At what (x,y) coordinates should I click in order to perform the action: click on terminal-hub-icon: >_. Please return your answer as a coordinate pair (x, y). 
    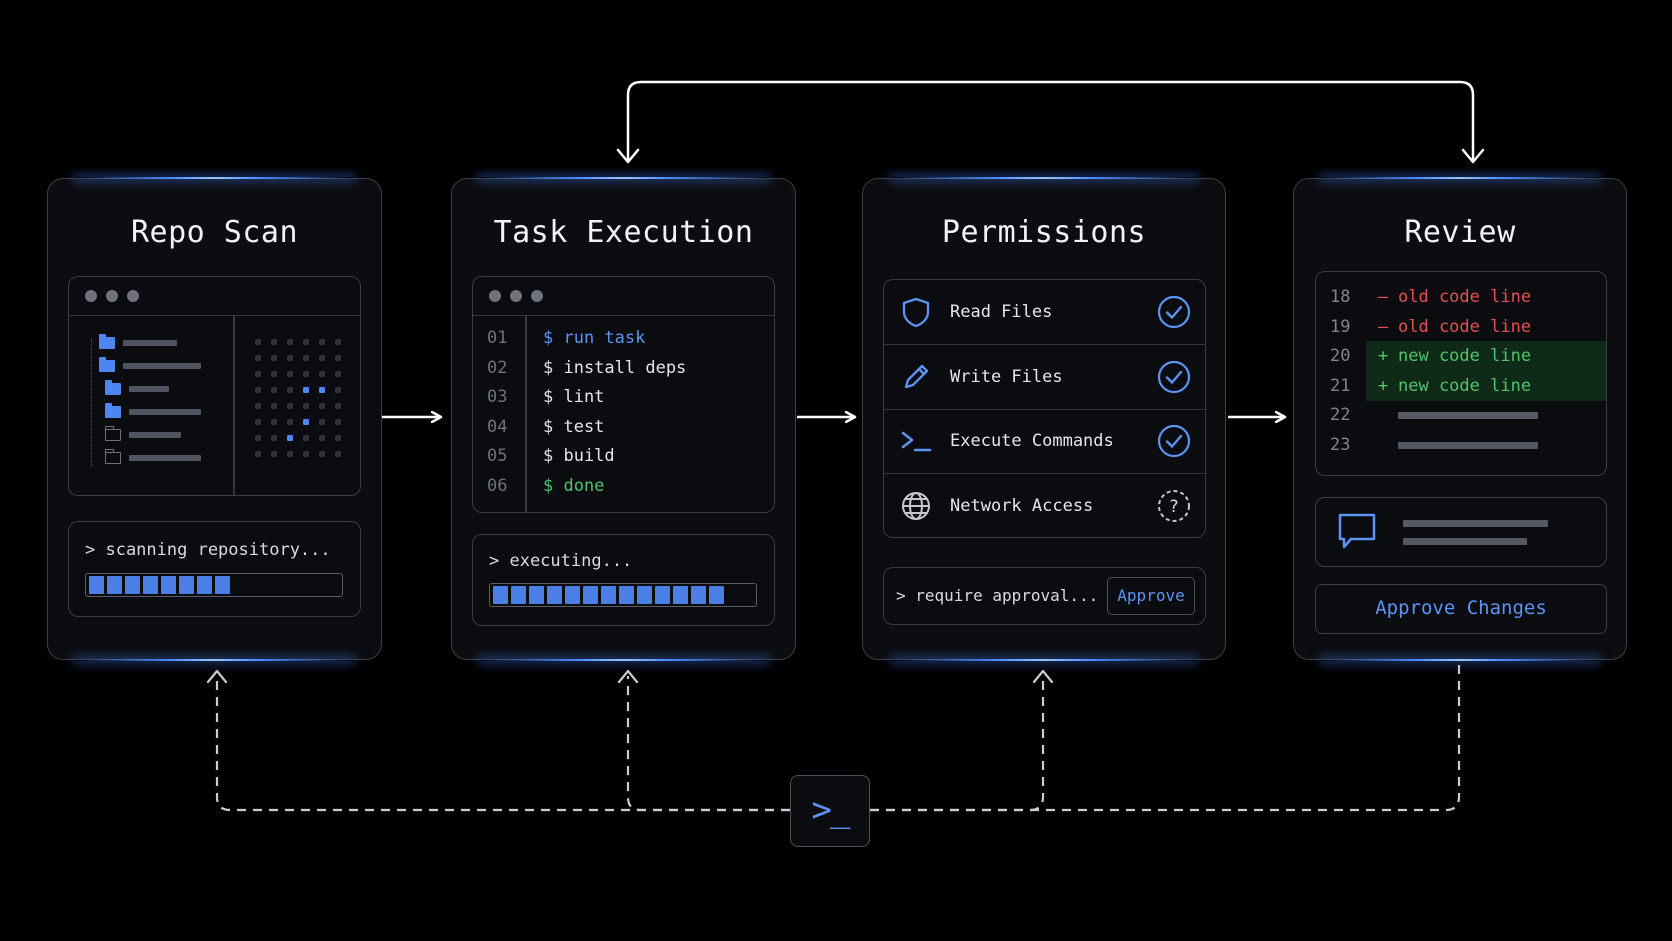
    Looking at the image, I should click on (830, 811).